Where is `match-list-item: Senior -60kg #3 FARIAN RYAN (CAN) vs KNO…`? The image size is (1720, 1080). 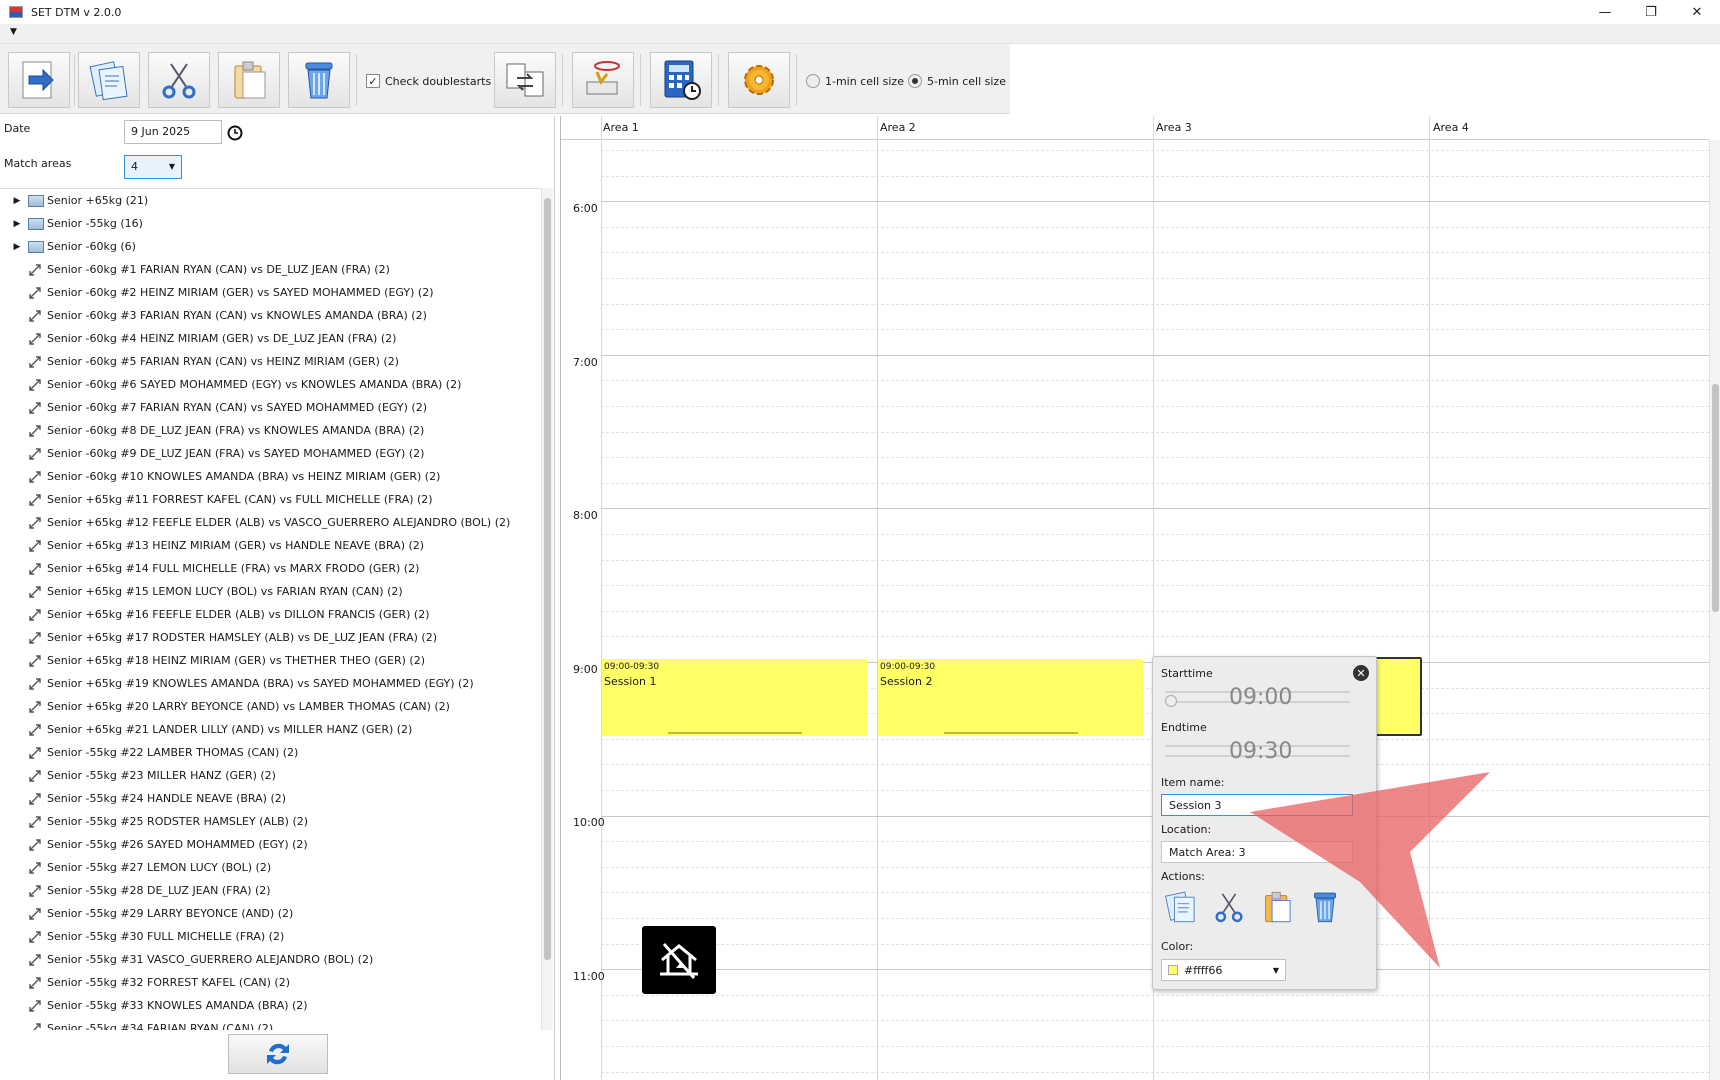
match-list-item: Senior -60kg #3 FARIAN RYAN (CAN) vs KNO… is located at coordinates (270, 315).